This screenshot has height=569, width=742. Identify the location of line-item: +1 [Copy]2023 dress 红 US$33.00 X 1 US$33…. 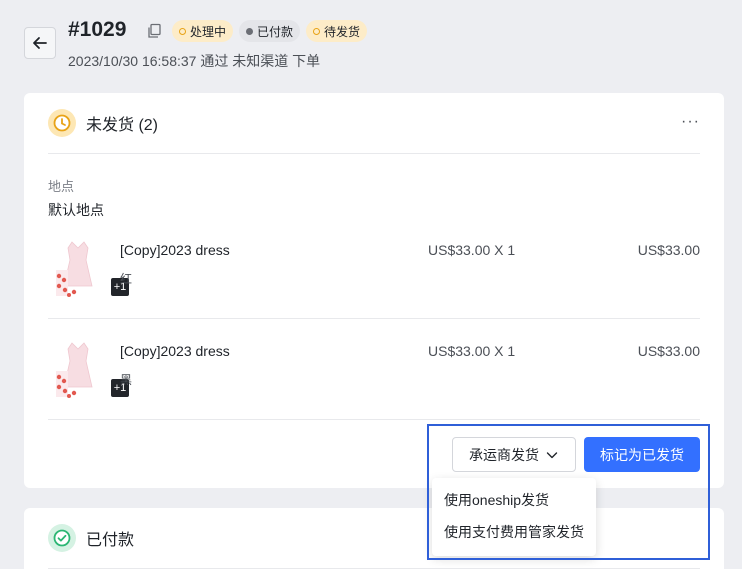
(374, 280).